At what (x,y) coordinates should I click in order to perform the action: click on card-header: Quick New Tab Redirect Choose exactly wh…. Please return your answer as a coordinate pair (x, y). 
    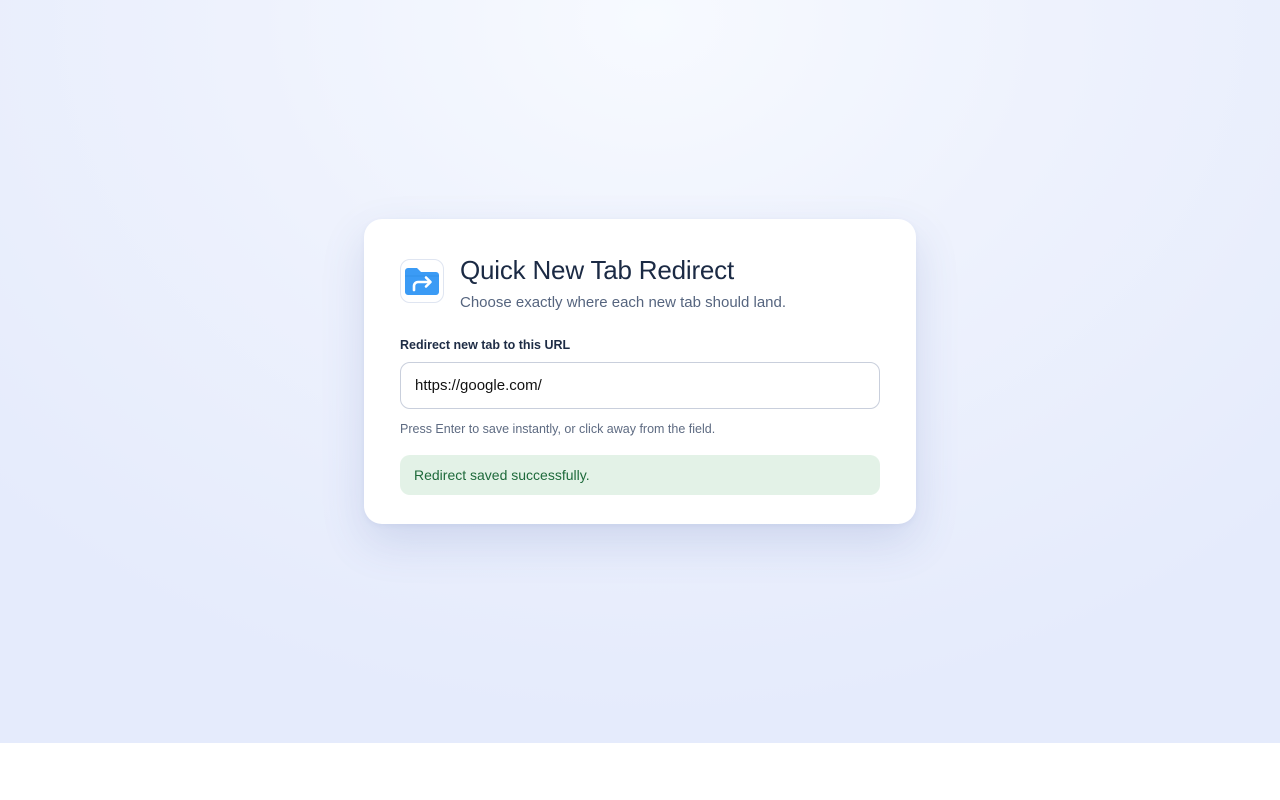
    Looking at the image, I should click on (640, 284).